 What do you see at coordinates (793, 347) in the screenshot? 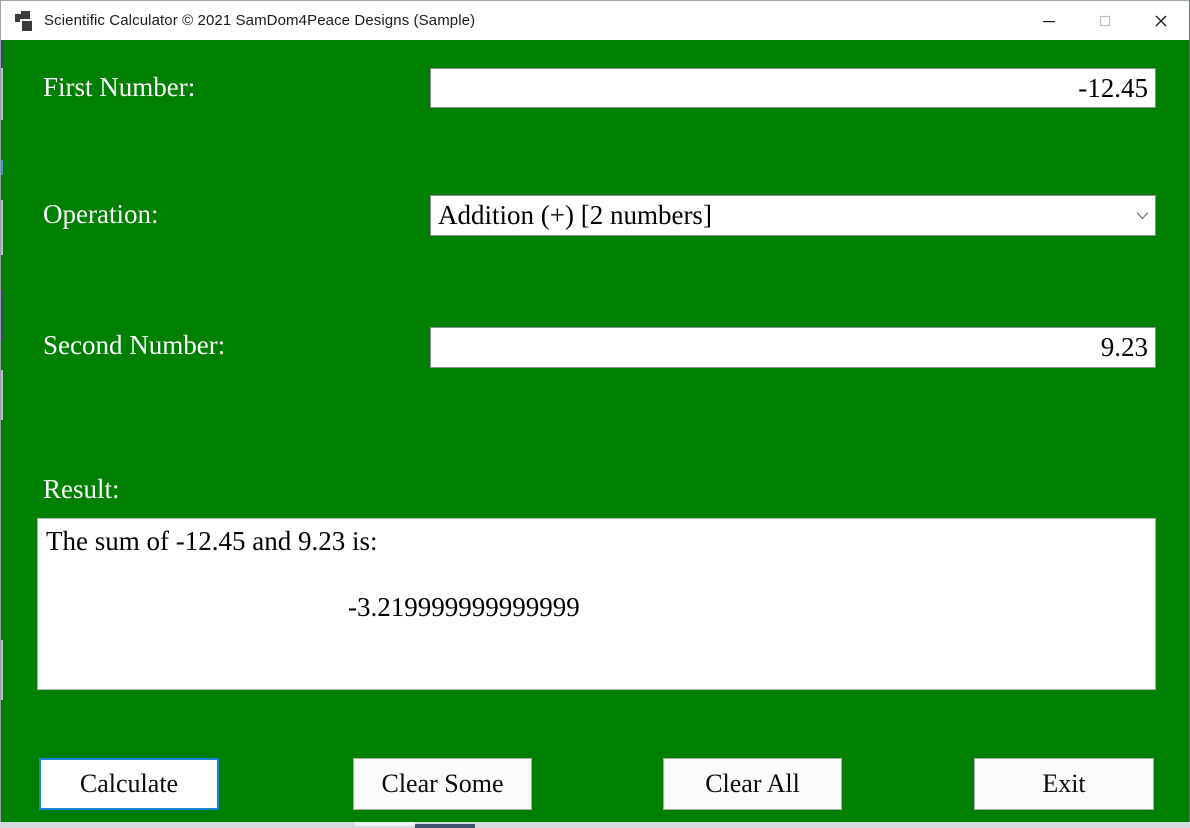
I see `second-number-input: 9.23` at bounding box center [793, 347].